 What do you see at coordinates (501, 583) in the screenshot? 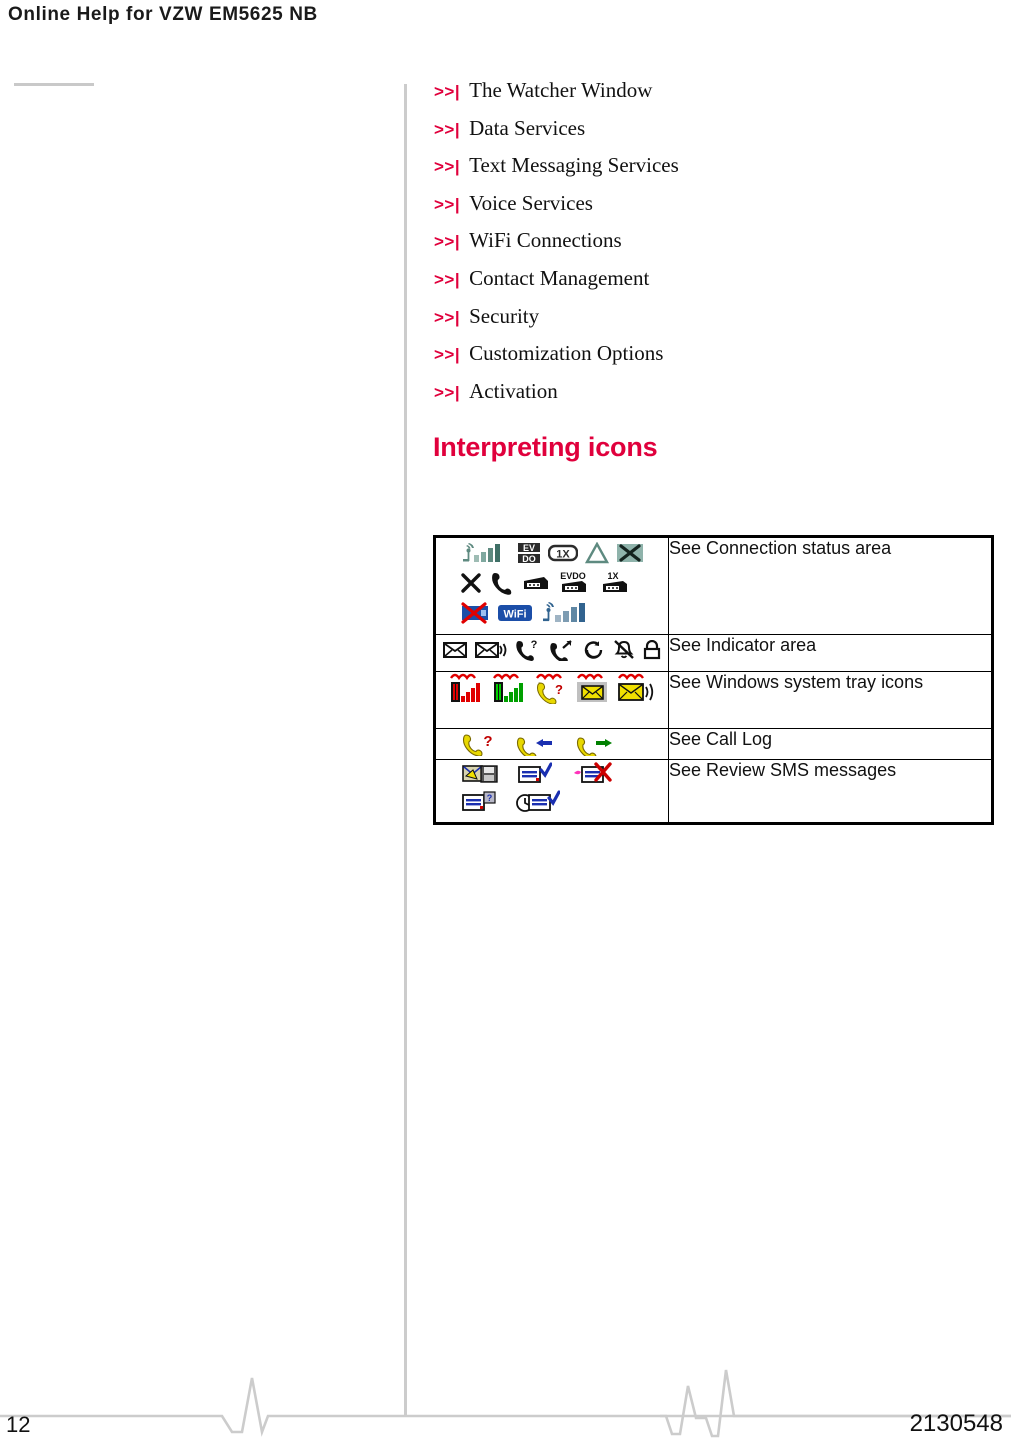
I see `phone-handset-icon` at bounding box center [501, 583].